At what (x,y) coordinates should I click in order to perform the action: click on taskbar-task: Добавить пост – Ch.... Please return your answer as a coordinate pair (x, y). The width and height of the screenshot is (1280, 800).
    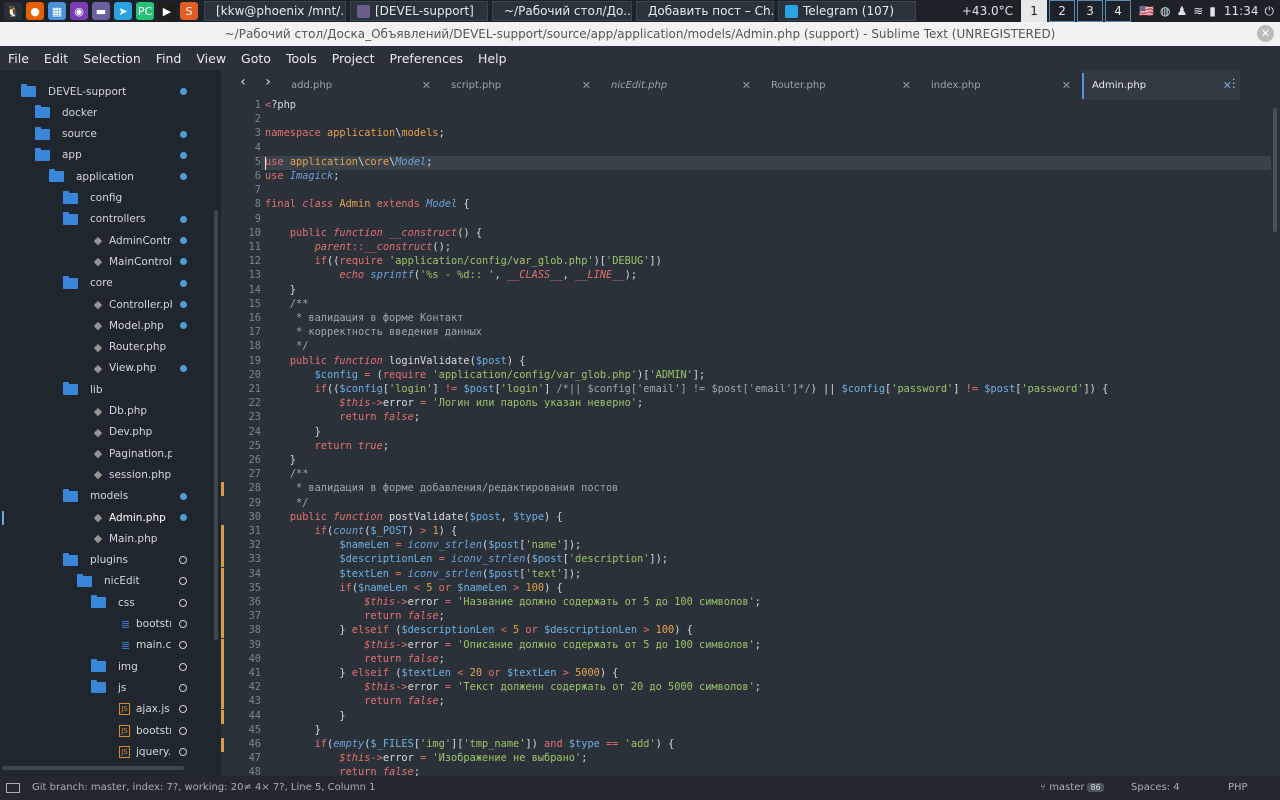
    Looking at the image, I should click on (705, 11).